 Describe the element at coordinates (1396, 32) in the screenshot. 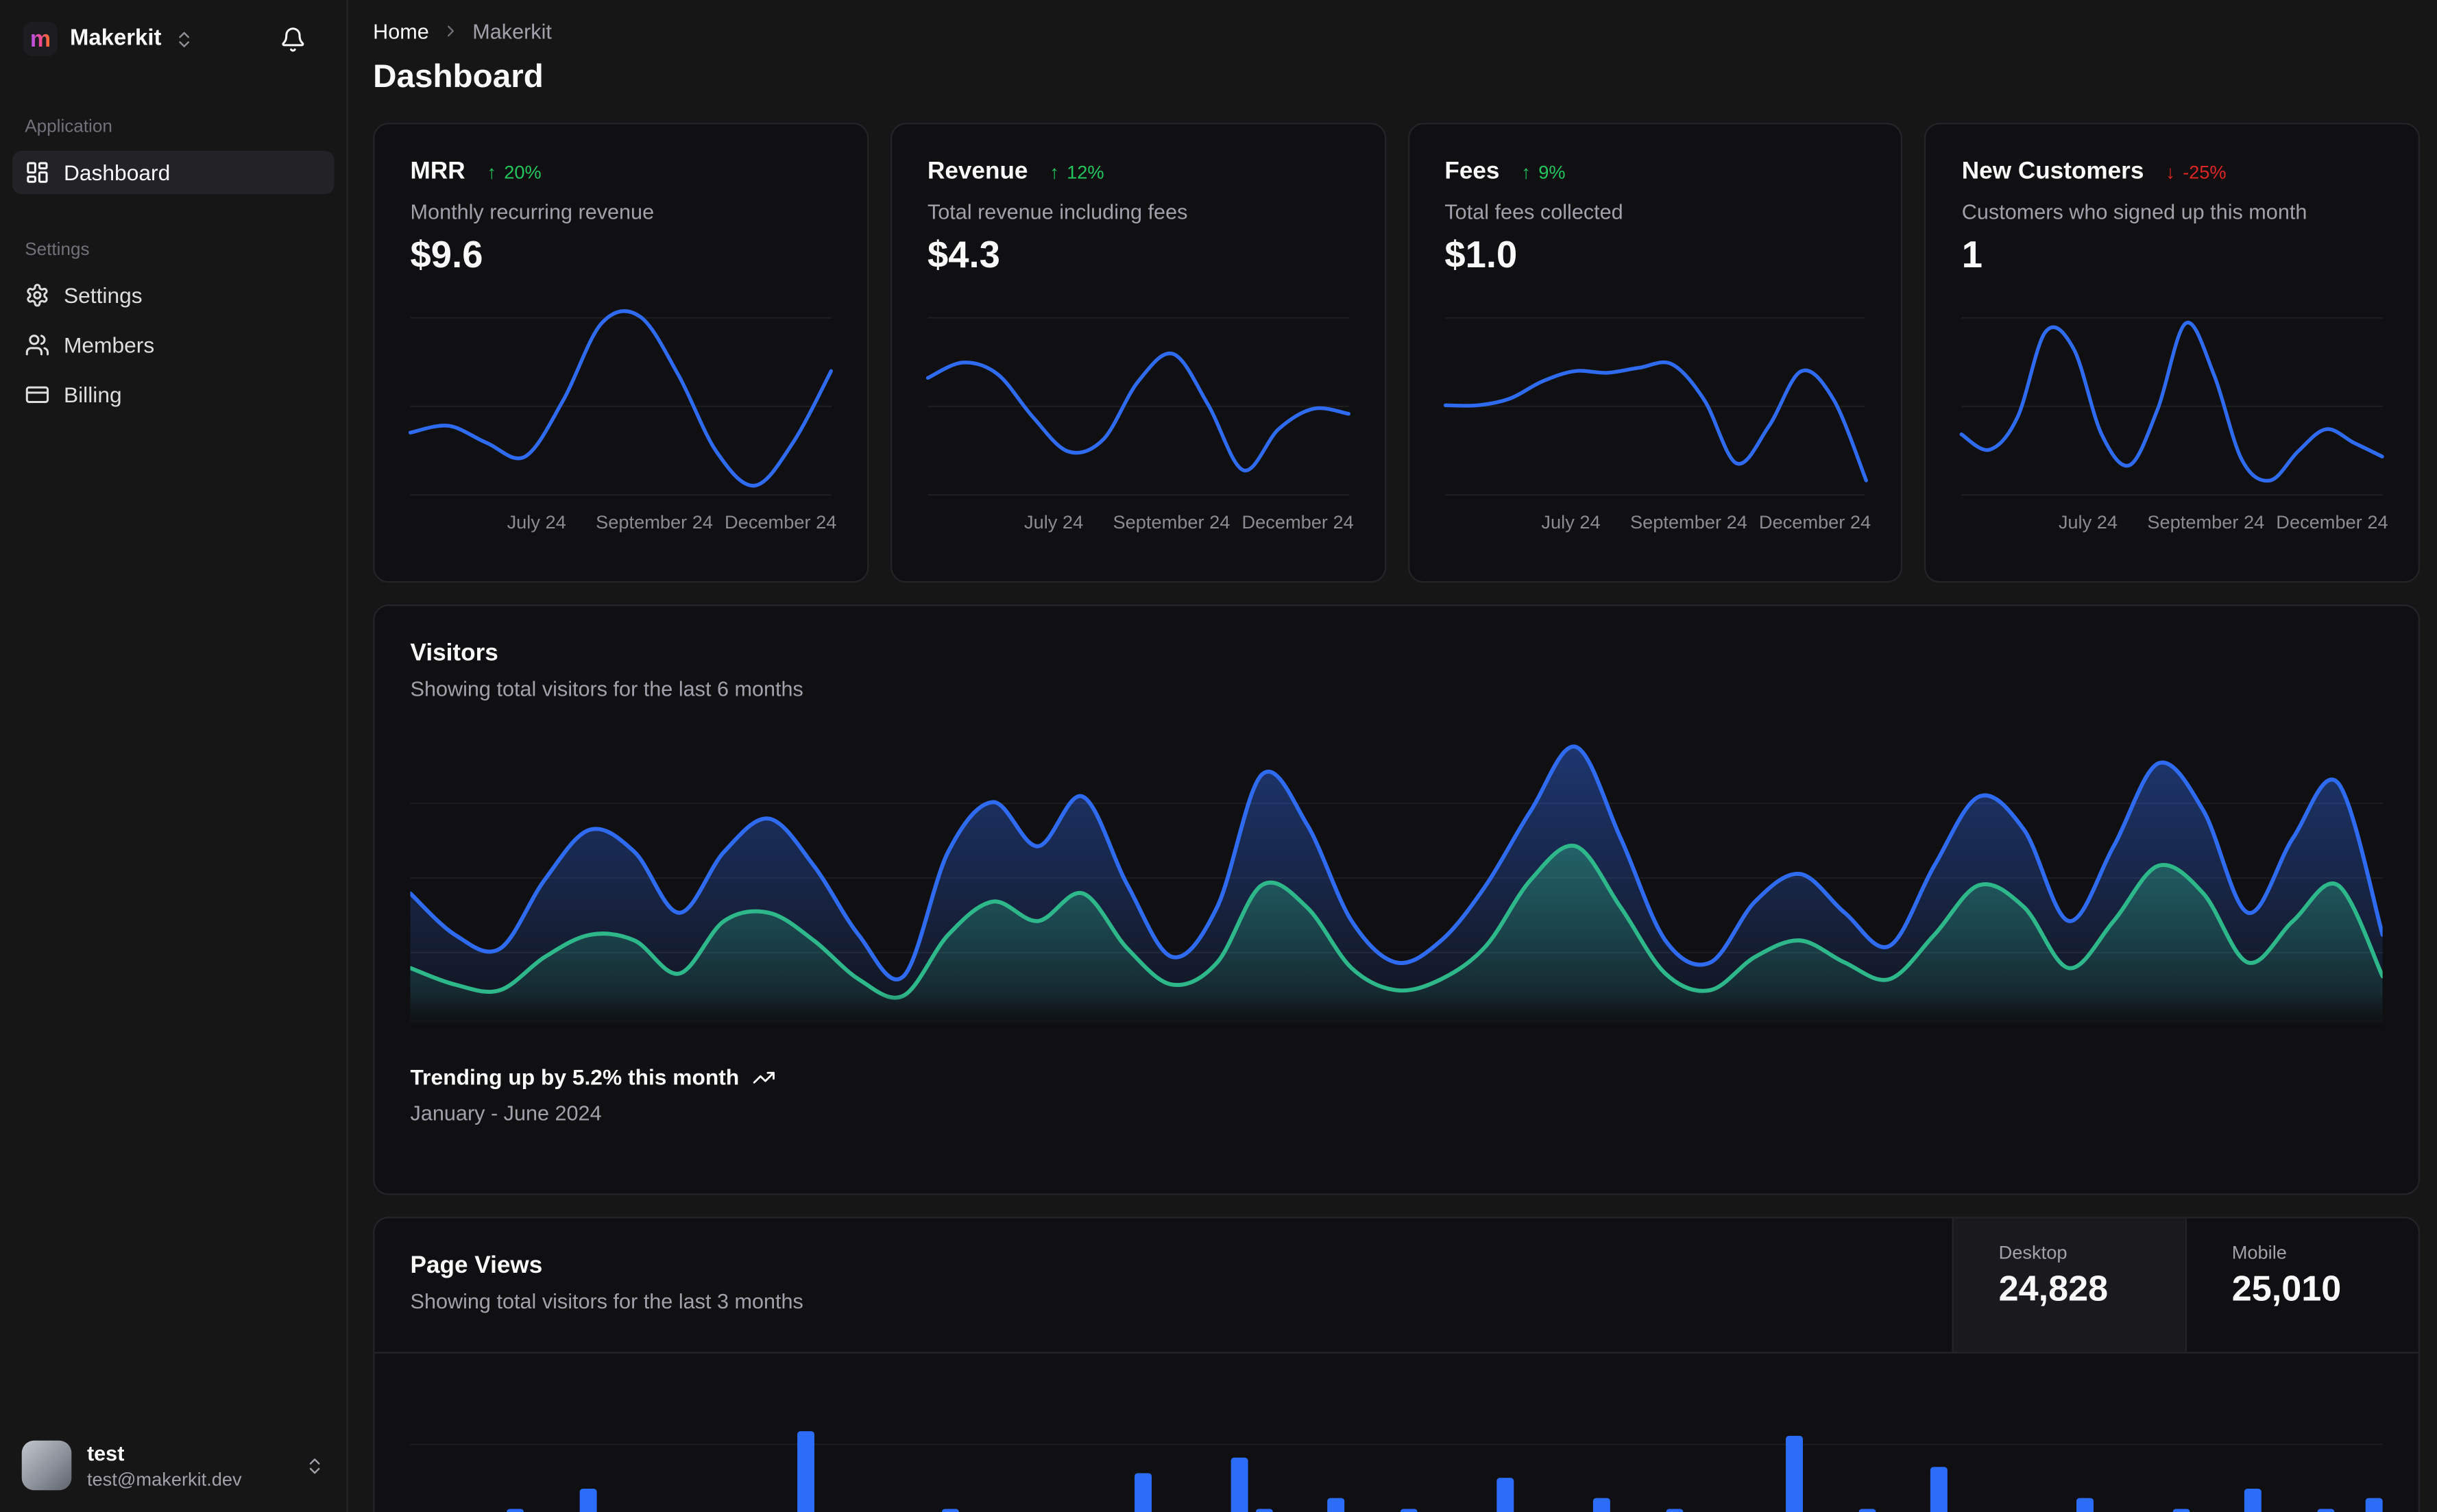

I see `breadcrumb: Home Makerkit` at that location.